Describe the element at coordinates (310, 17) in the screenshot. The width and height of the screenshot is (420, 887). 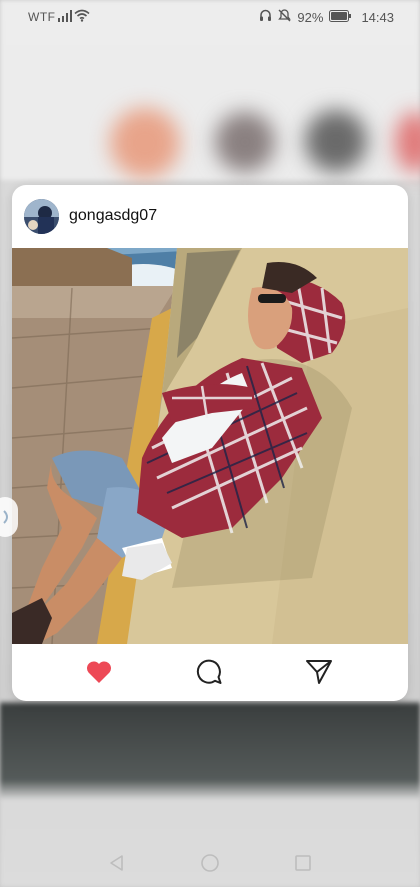
I see `battery-percent: 92%` at that location.